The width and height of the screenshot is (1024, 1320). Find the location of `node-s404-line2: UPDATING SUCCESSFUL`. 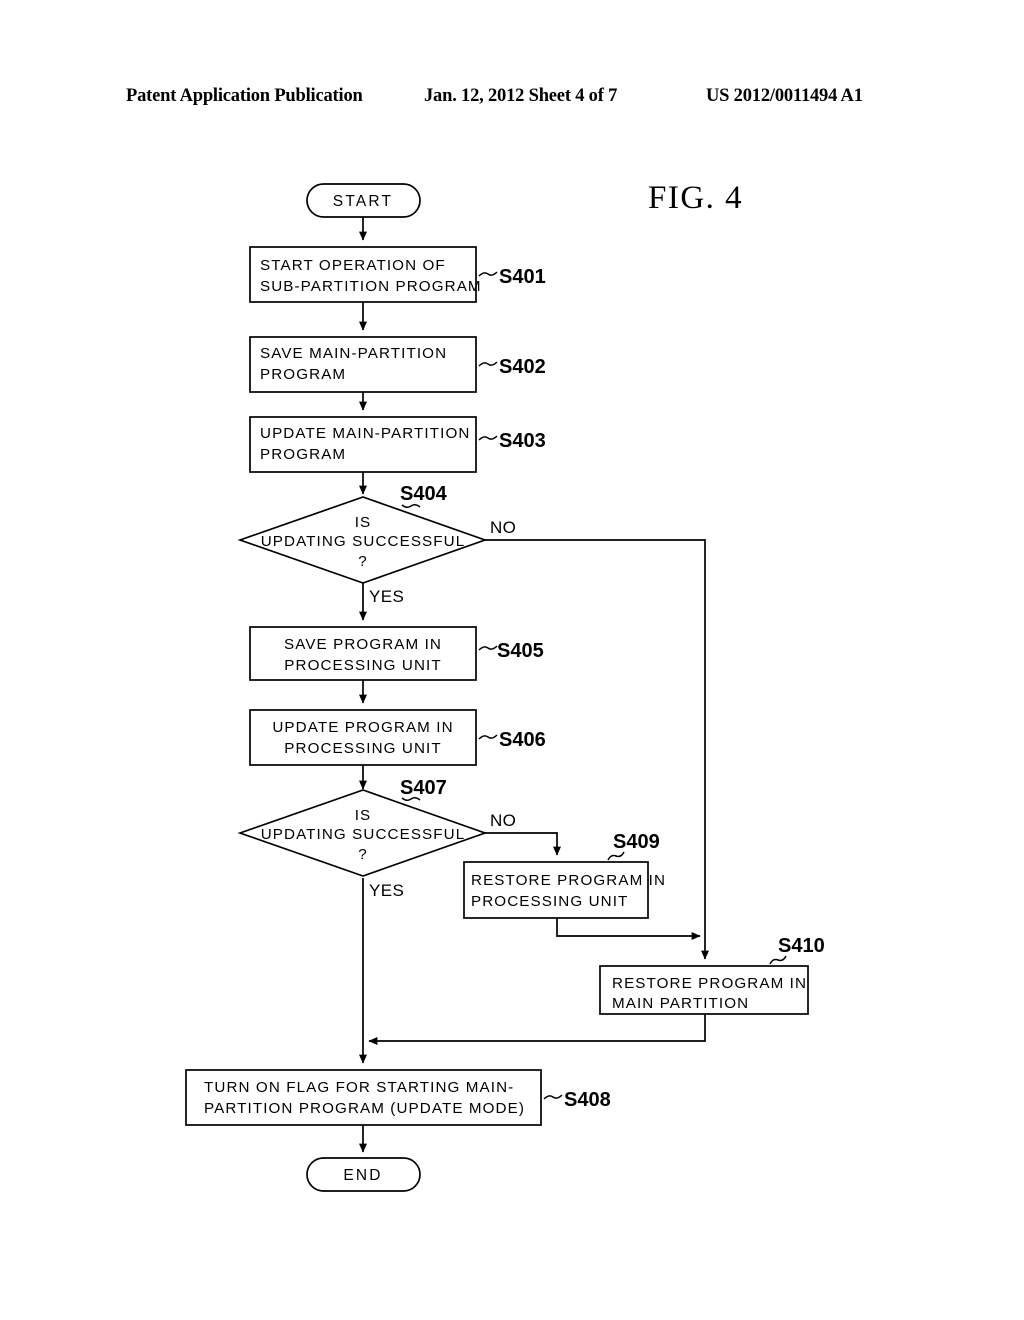

node-s404-line2: UPDATING SUCCESSFUL is located at coordinates (363, 541).